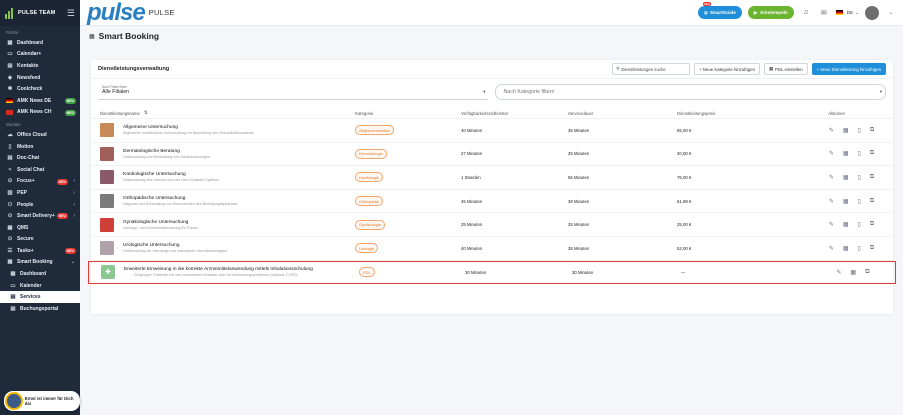 This screenshot has width=903, height=415. I want to click on item-people-icon: ⚇, so click(10, 204).